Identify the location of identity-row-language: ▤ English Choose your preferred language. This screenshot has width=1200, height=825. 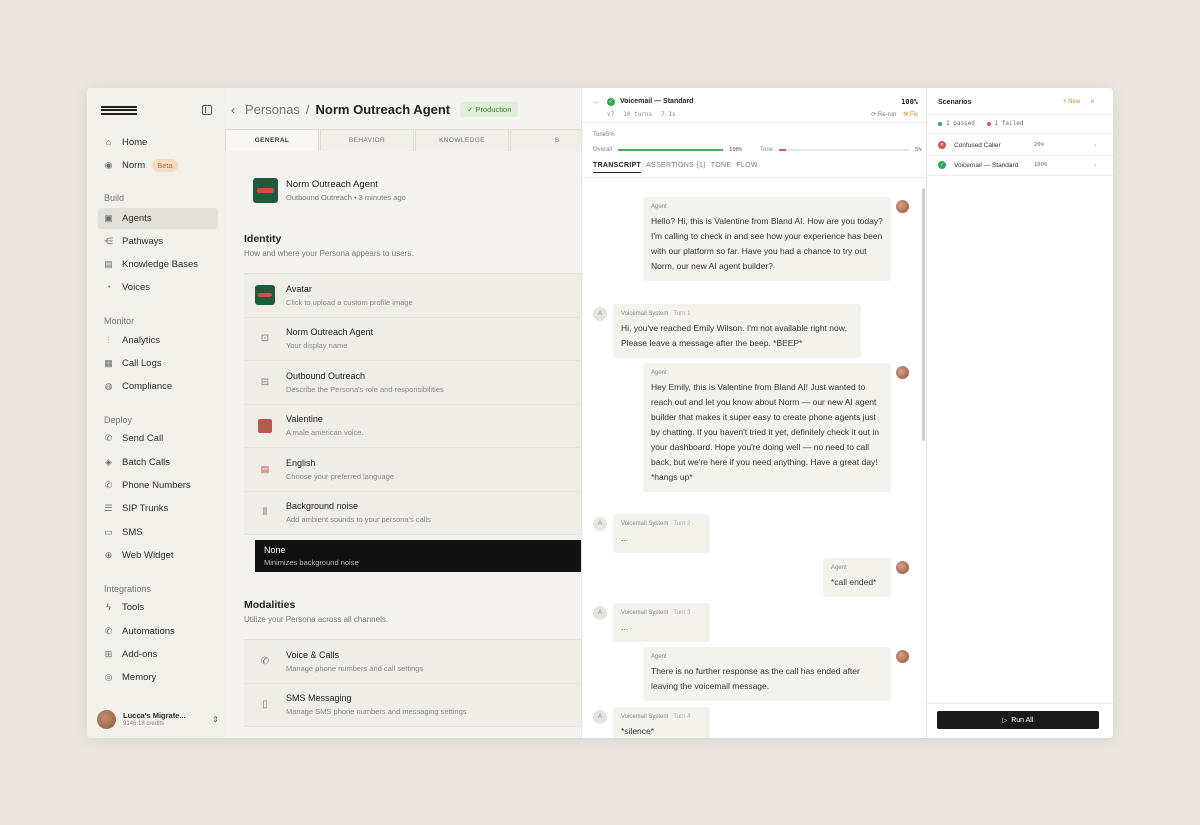
(412, 470).